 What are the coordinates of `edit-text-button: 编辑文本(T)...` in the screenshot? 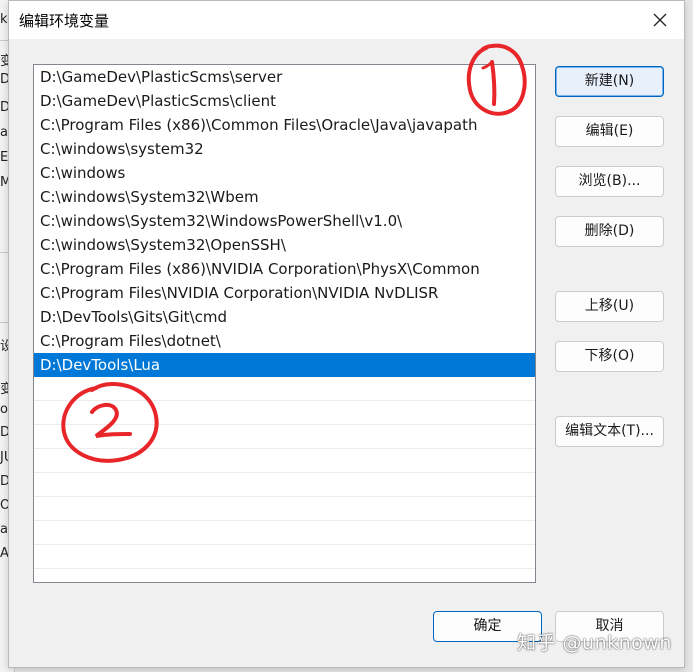 It's located at (609, 431).